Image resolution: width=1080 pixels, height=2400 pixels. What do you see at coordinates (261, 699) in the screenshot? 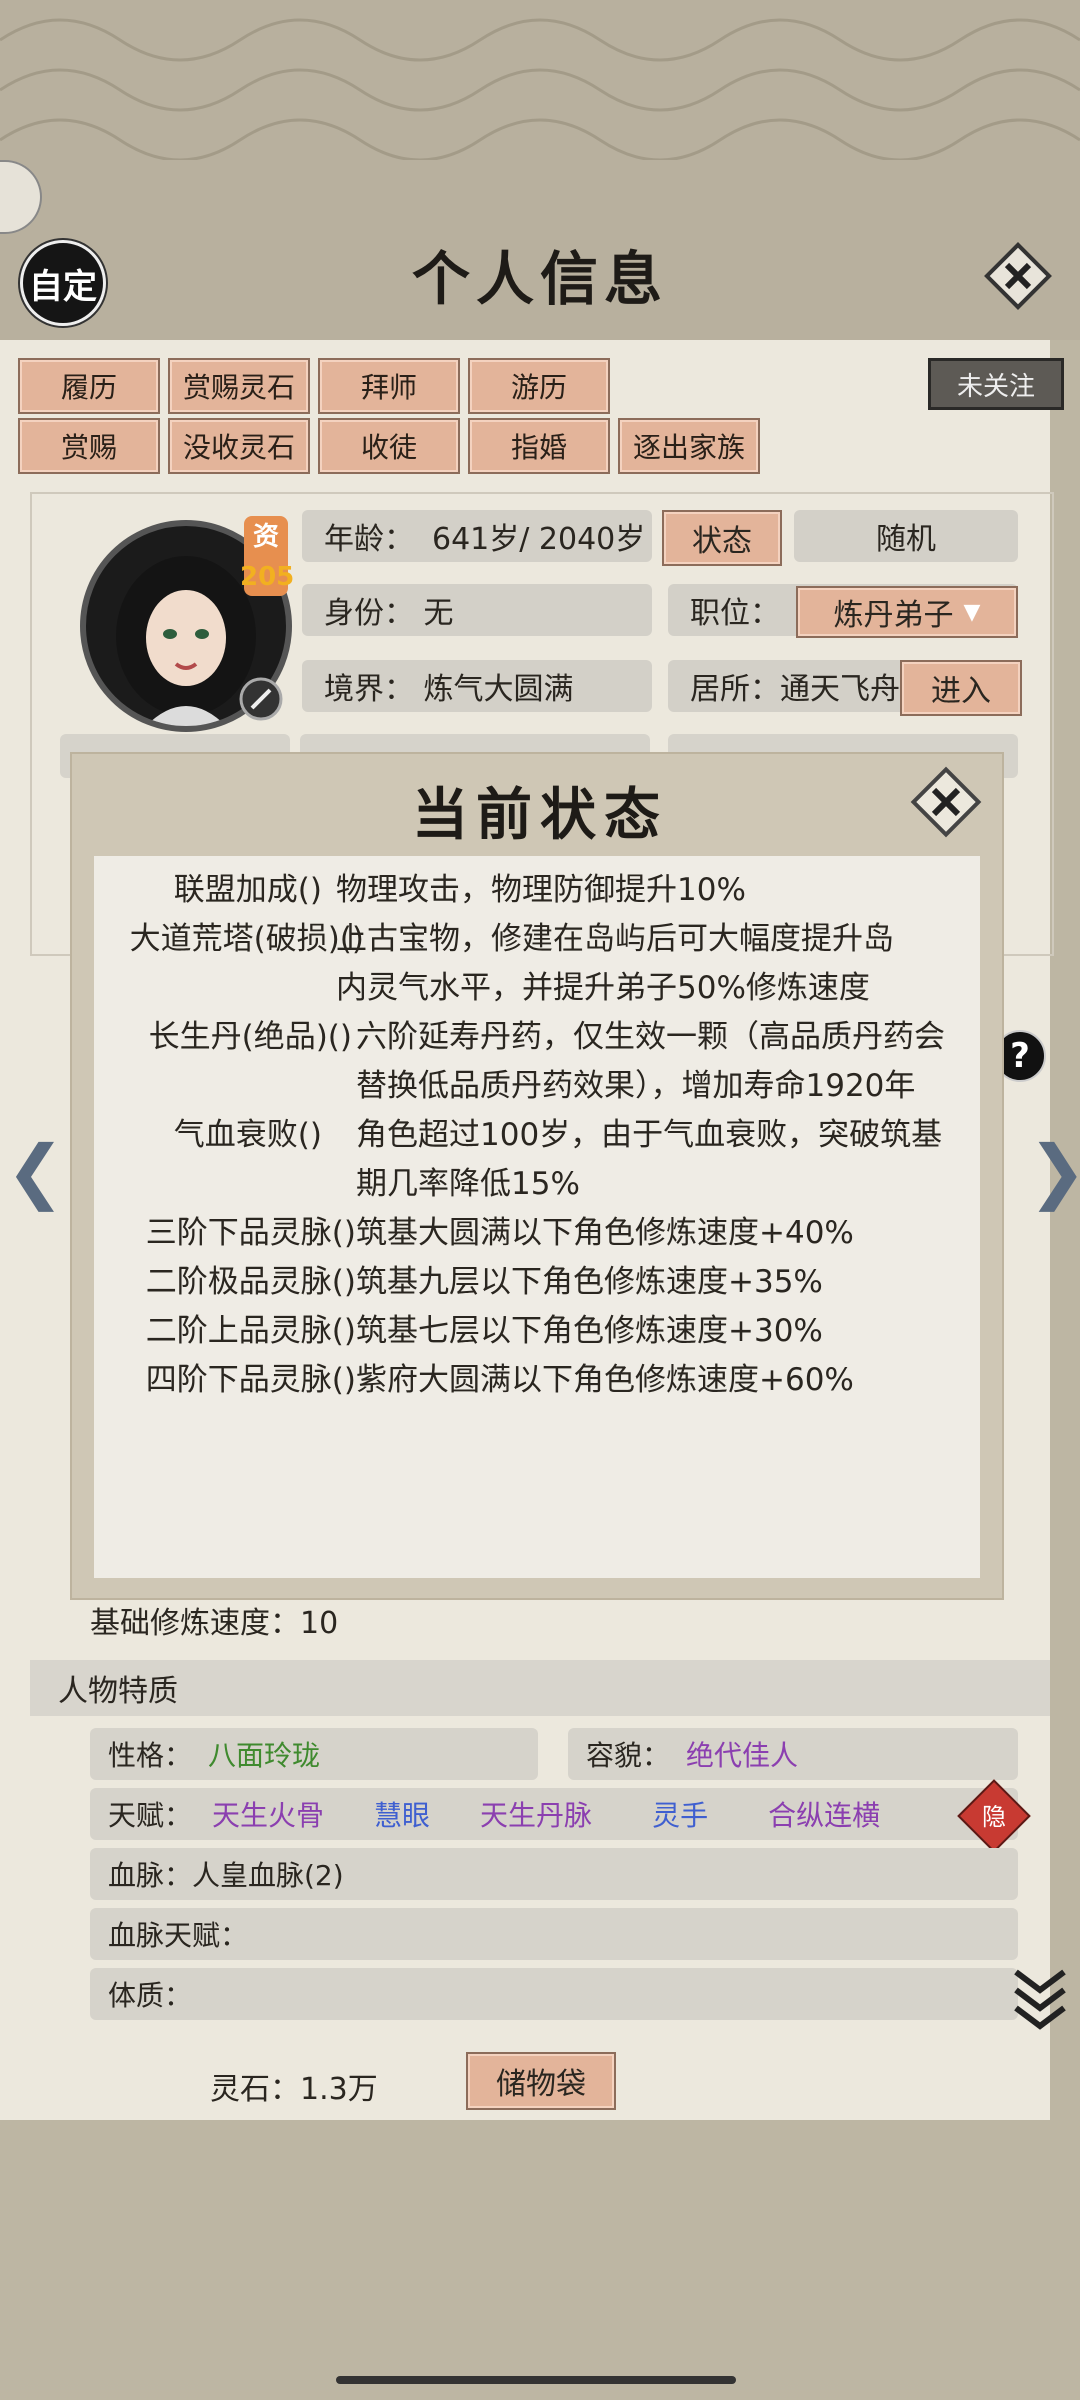
I see `brush-icon` at bounding box center [261, 699].